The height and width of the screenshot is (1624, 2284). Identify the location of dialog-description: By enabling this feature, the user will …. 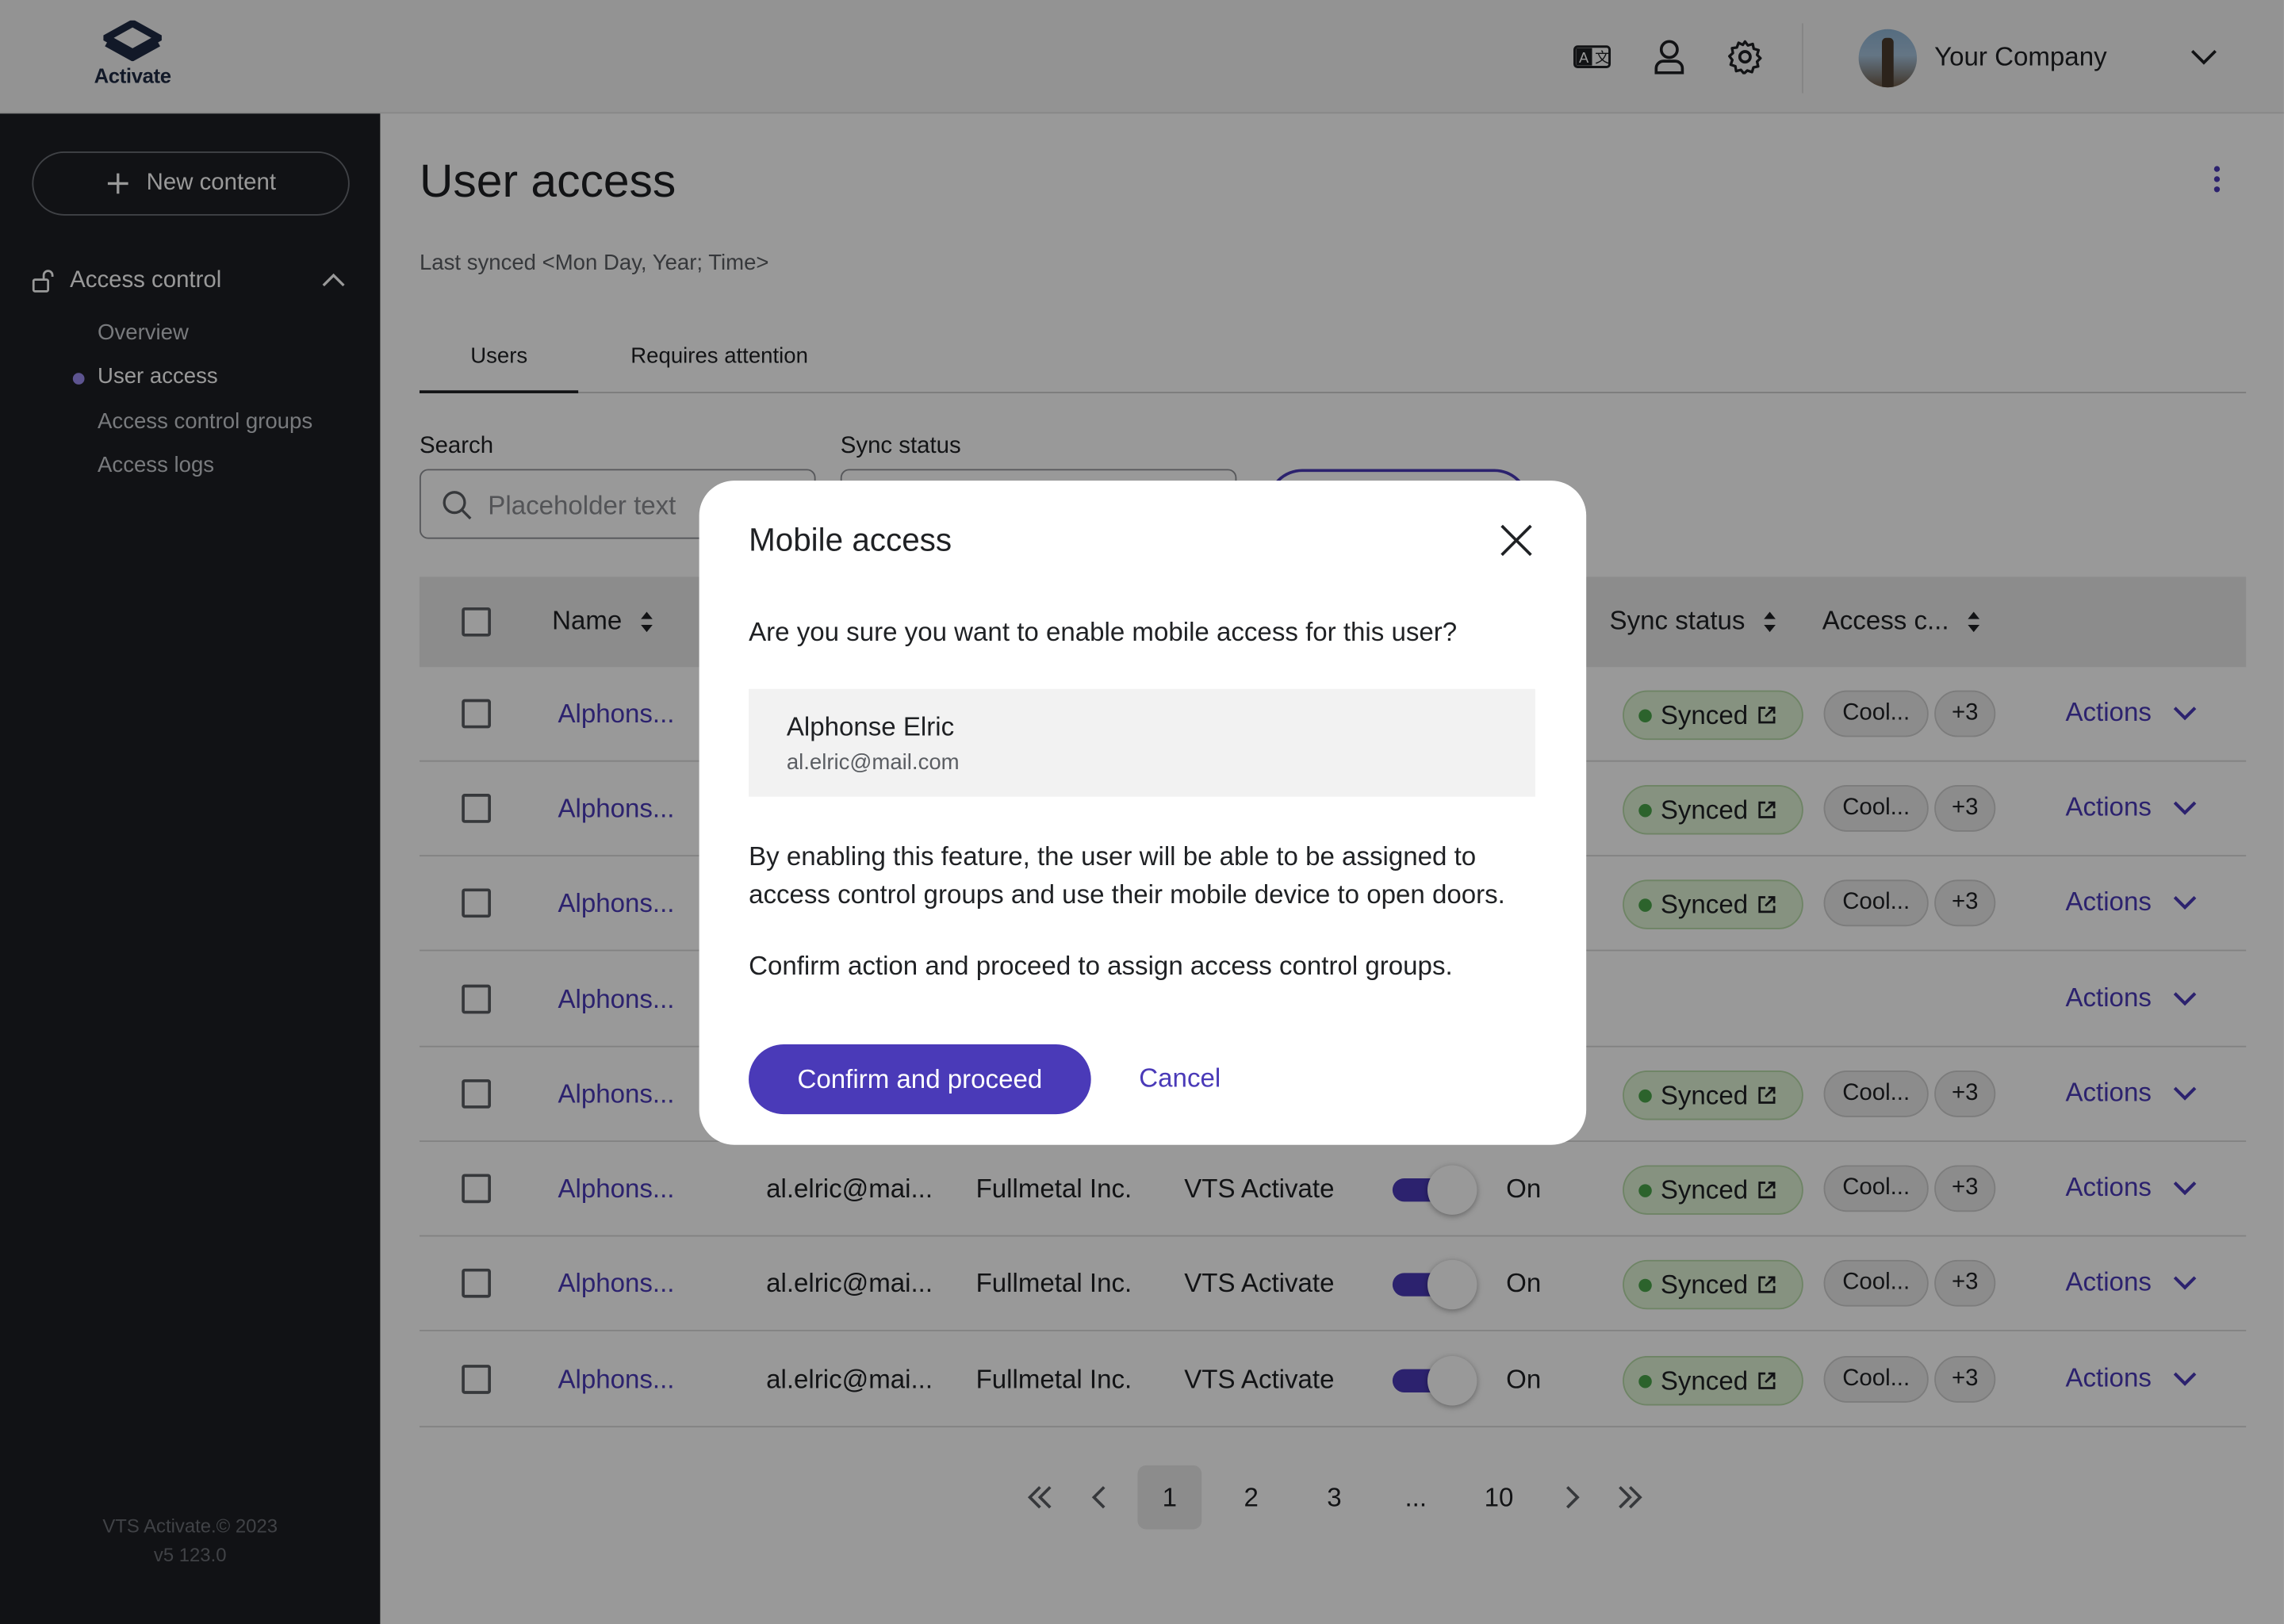
(1127, 876).